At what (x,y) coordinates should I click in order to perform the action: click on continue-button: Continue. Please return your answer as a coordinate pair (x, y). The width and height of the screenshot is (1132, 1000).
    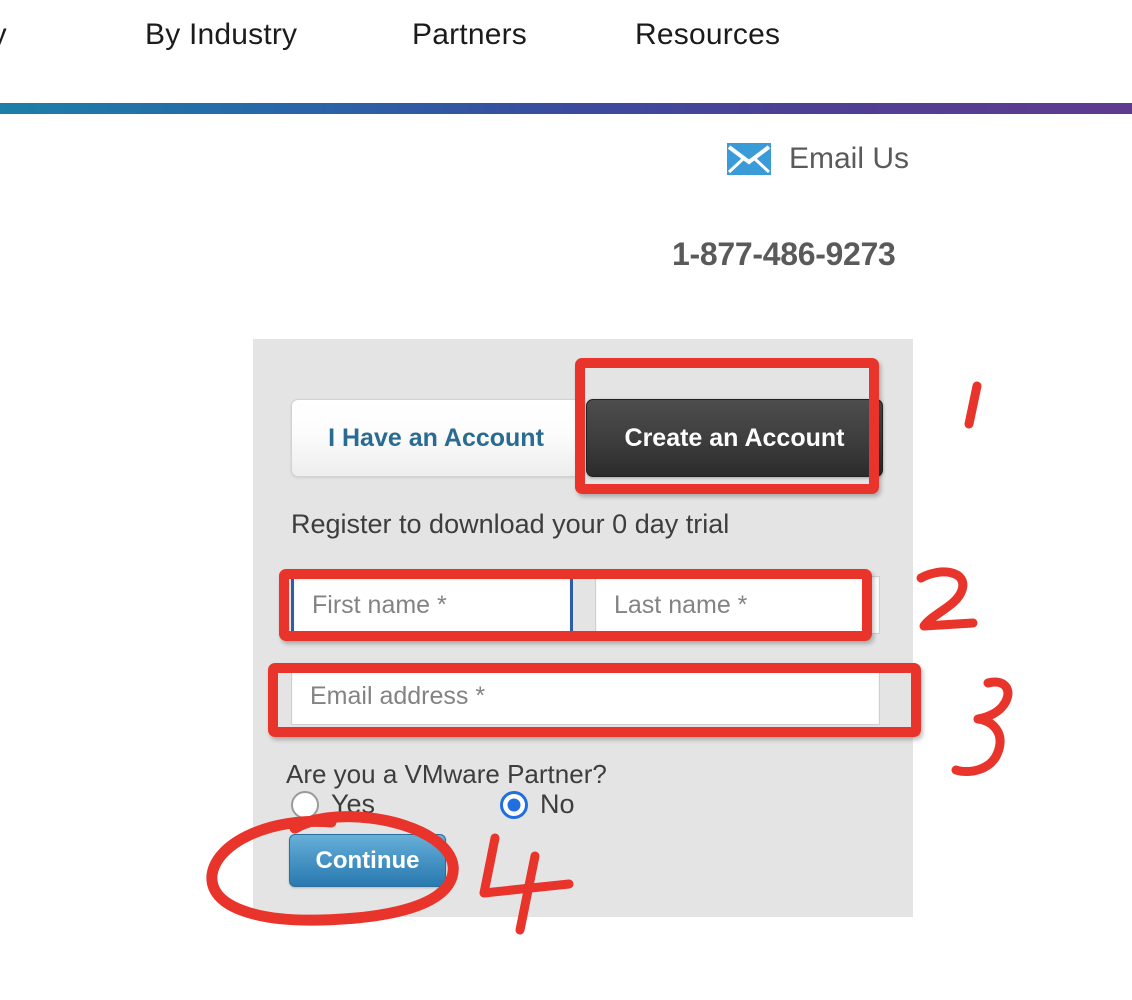
    Looking at the image, I should click on (367, 860).